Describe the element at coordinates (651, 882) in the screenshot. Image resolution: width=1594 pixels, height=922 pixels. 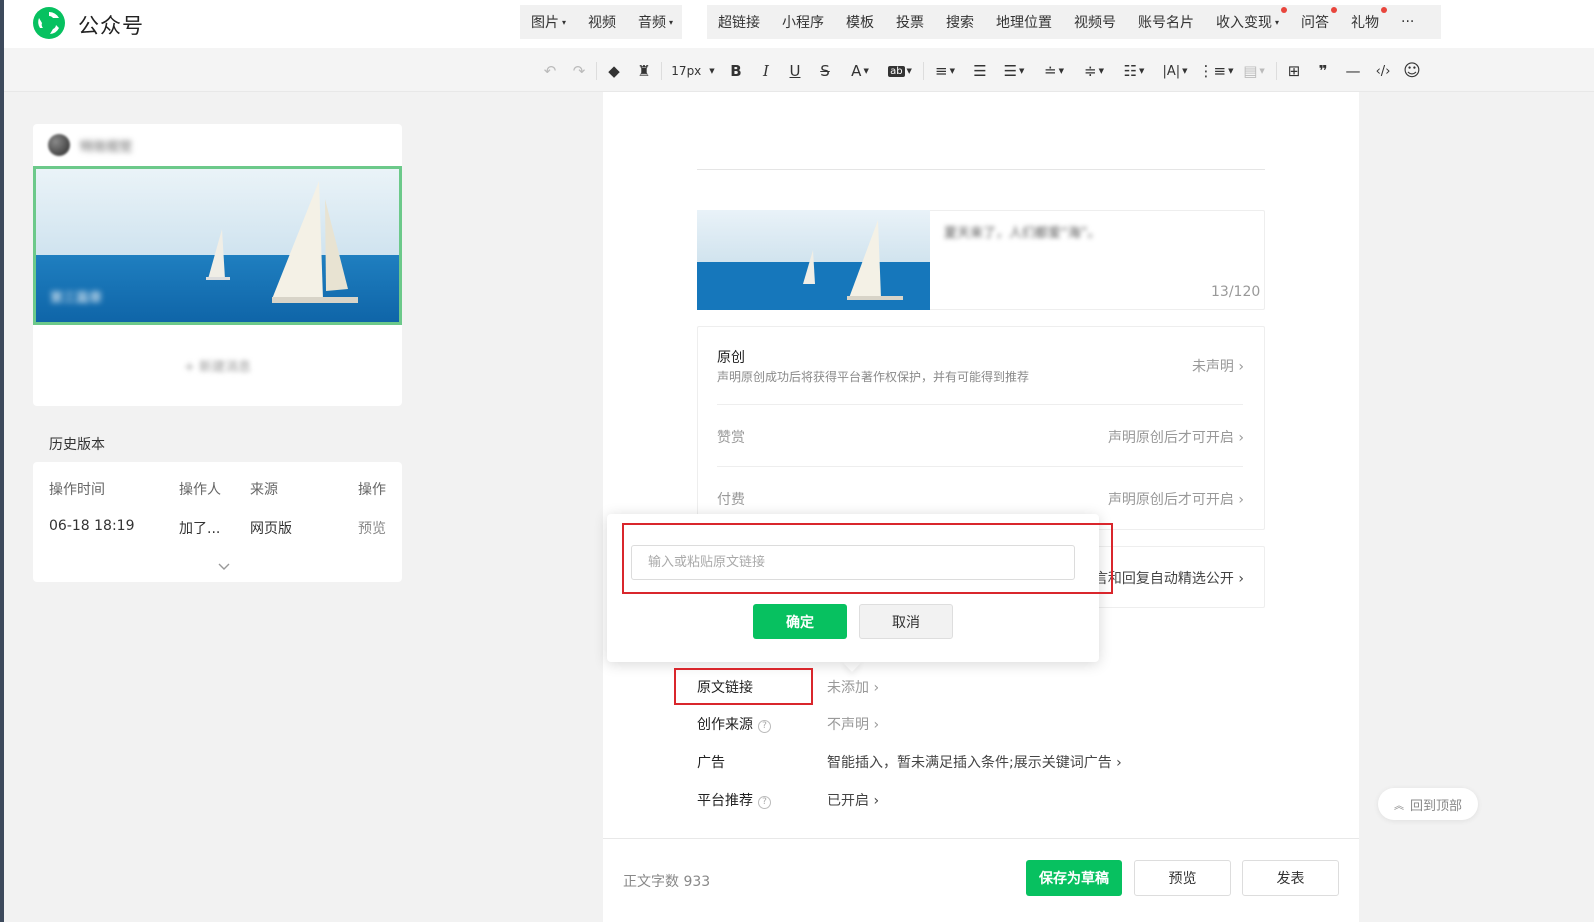
I see `word-count-label: 正文字数` at that location.